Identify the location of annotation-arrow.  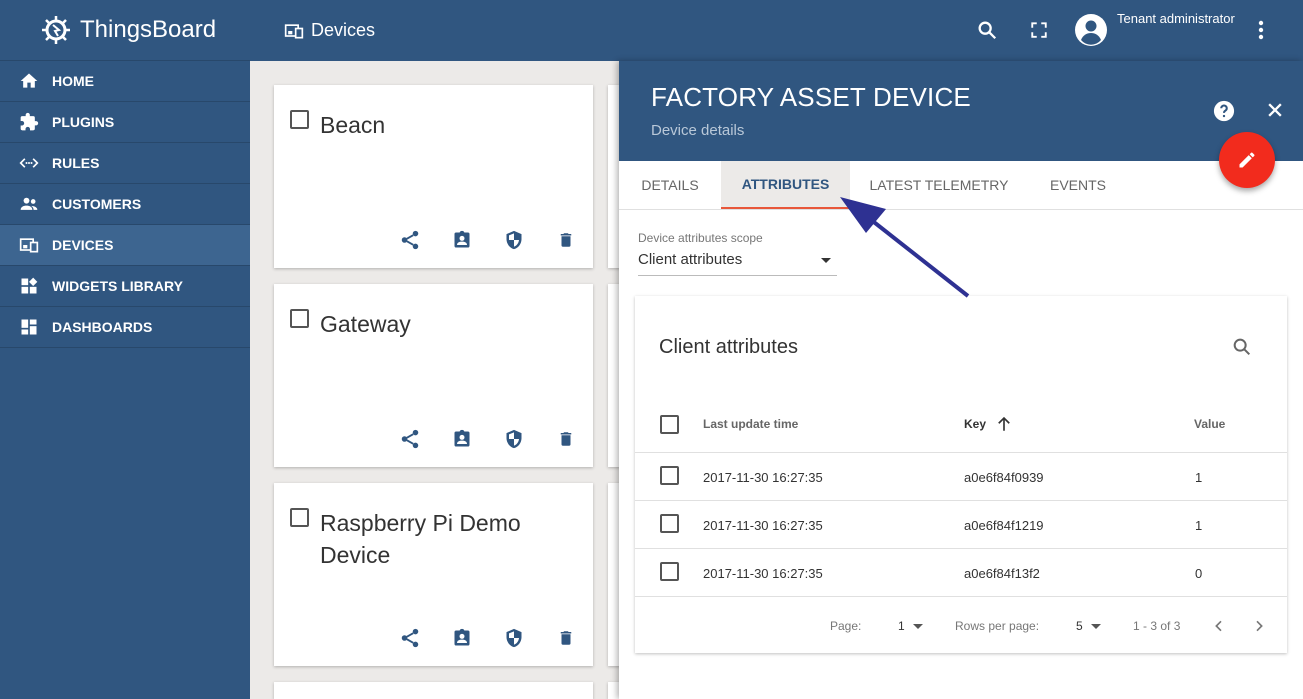
(905, 247).